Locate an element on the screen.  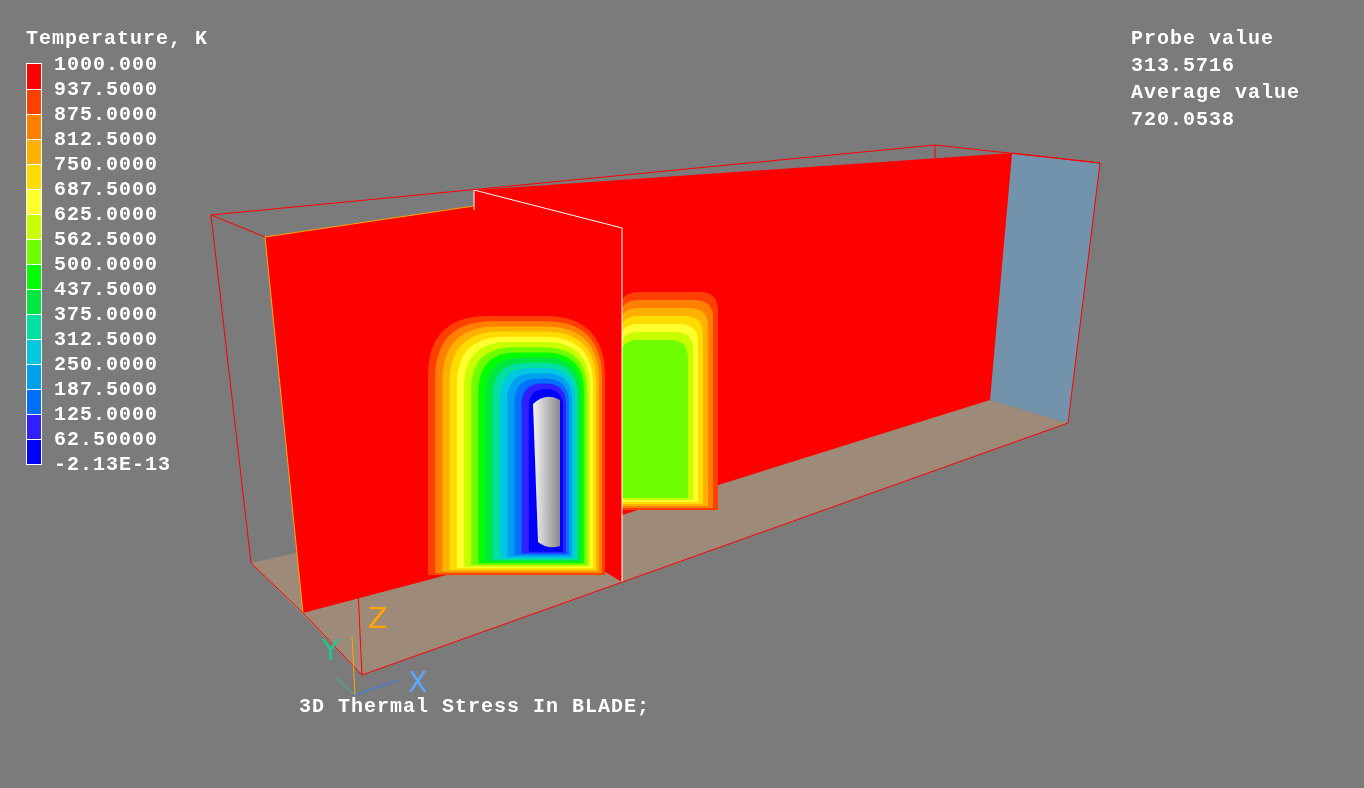
readout-label: Probe value is located at coordinates (1202, 39).